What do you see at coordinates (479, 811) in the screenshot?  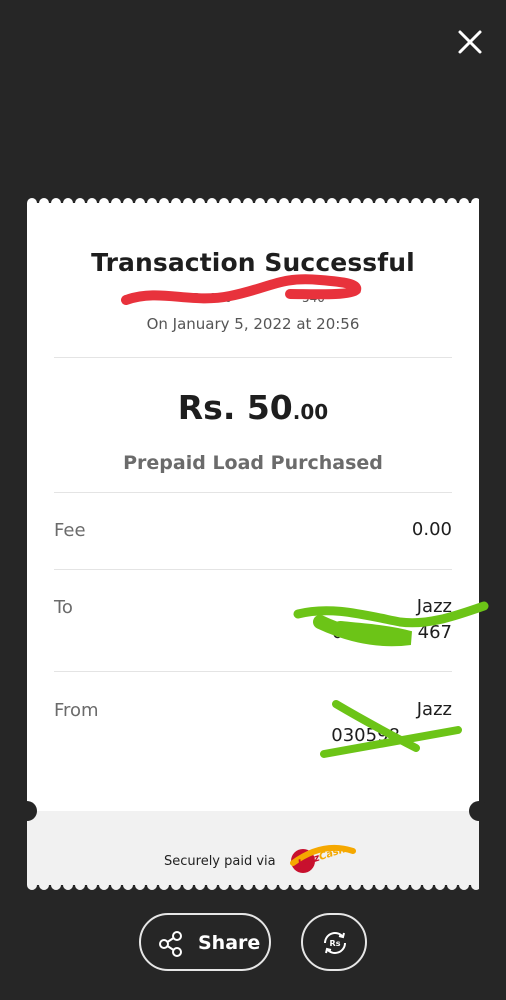 I see `receipt-notch-right` at bounding box center [479, 811].